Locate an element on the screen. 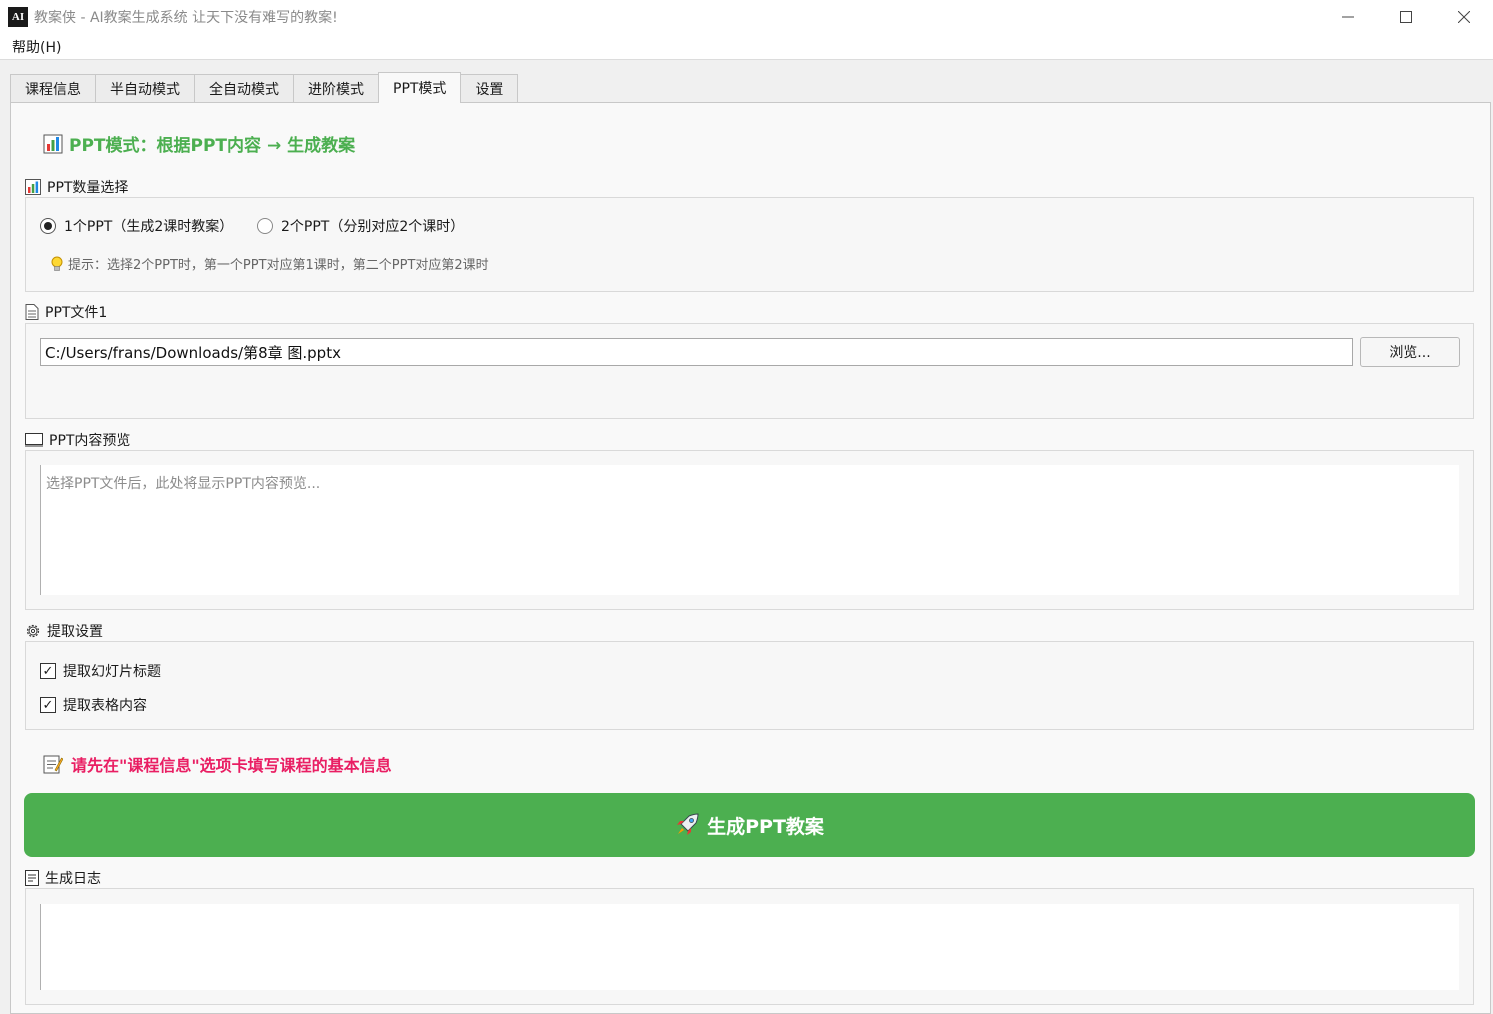  window-title: 教案侠 - AI教案生成系统 让天下没有难写的教案! is located at coordinates (186, 18).